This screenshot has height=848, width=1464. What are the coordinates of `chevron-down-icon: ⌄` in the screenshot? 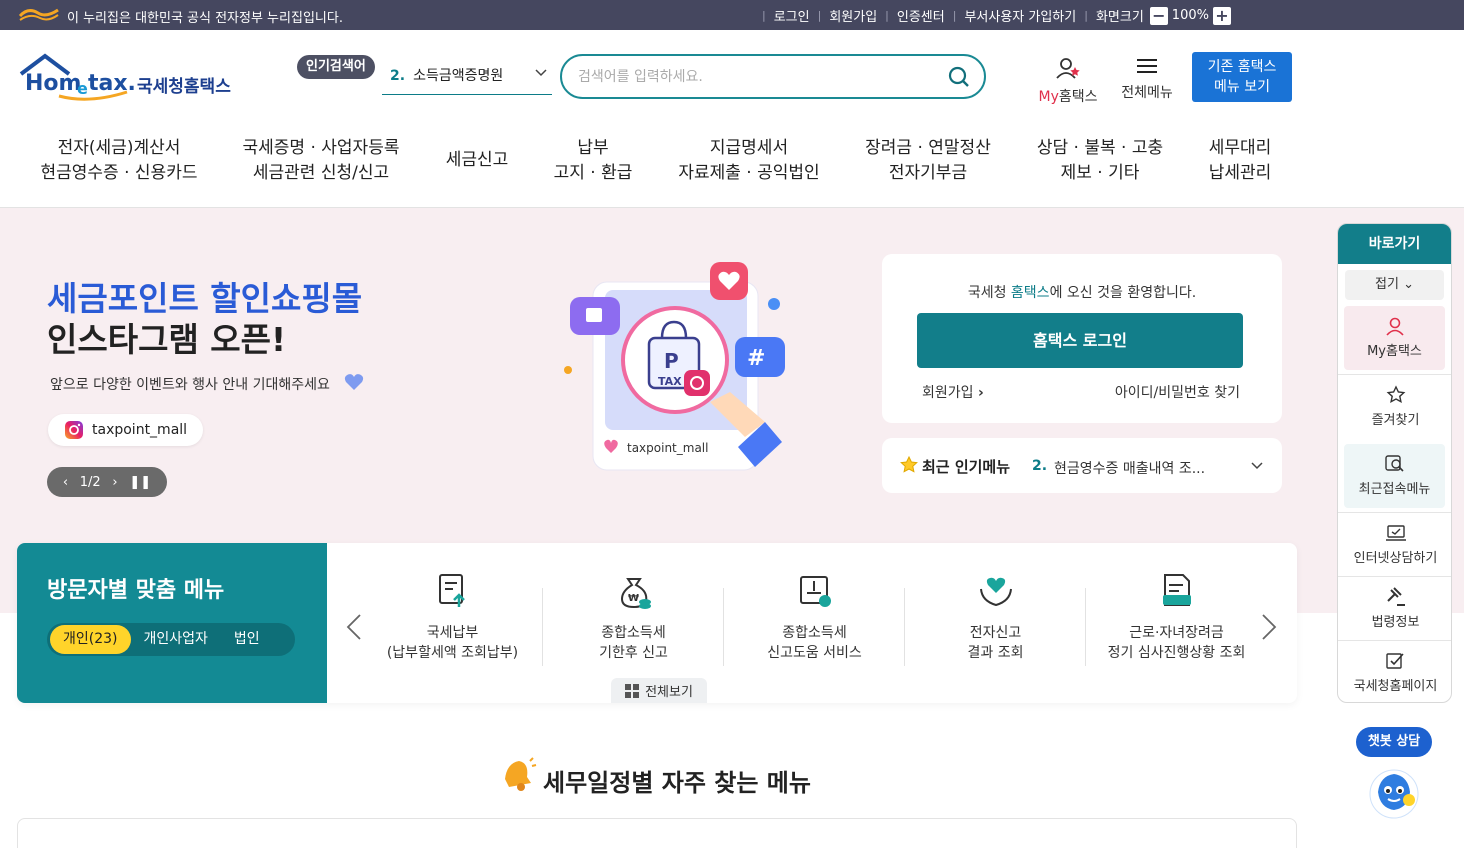 It's located at (1408, 284).